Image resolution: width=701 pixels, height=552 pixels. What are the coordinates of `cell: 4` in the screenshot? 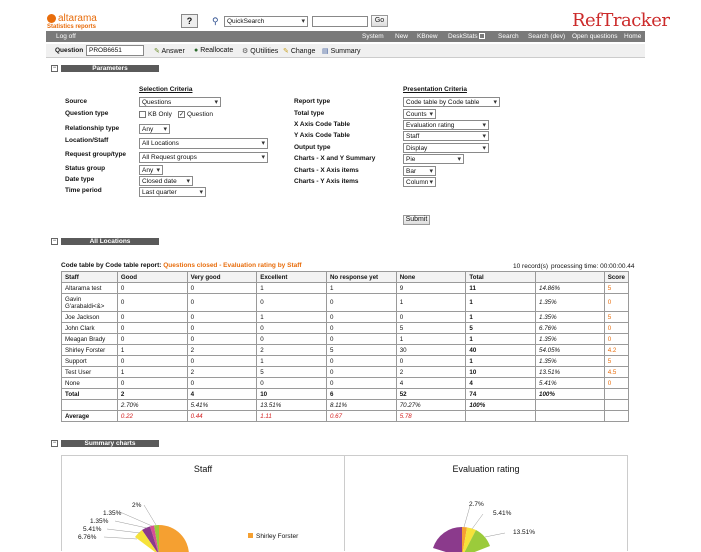 It's located at (222, 394).